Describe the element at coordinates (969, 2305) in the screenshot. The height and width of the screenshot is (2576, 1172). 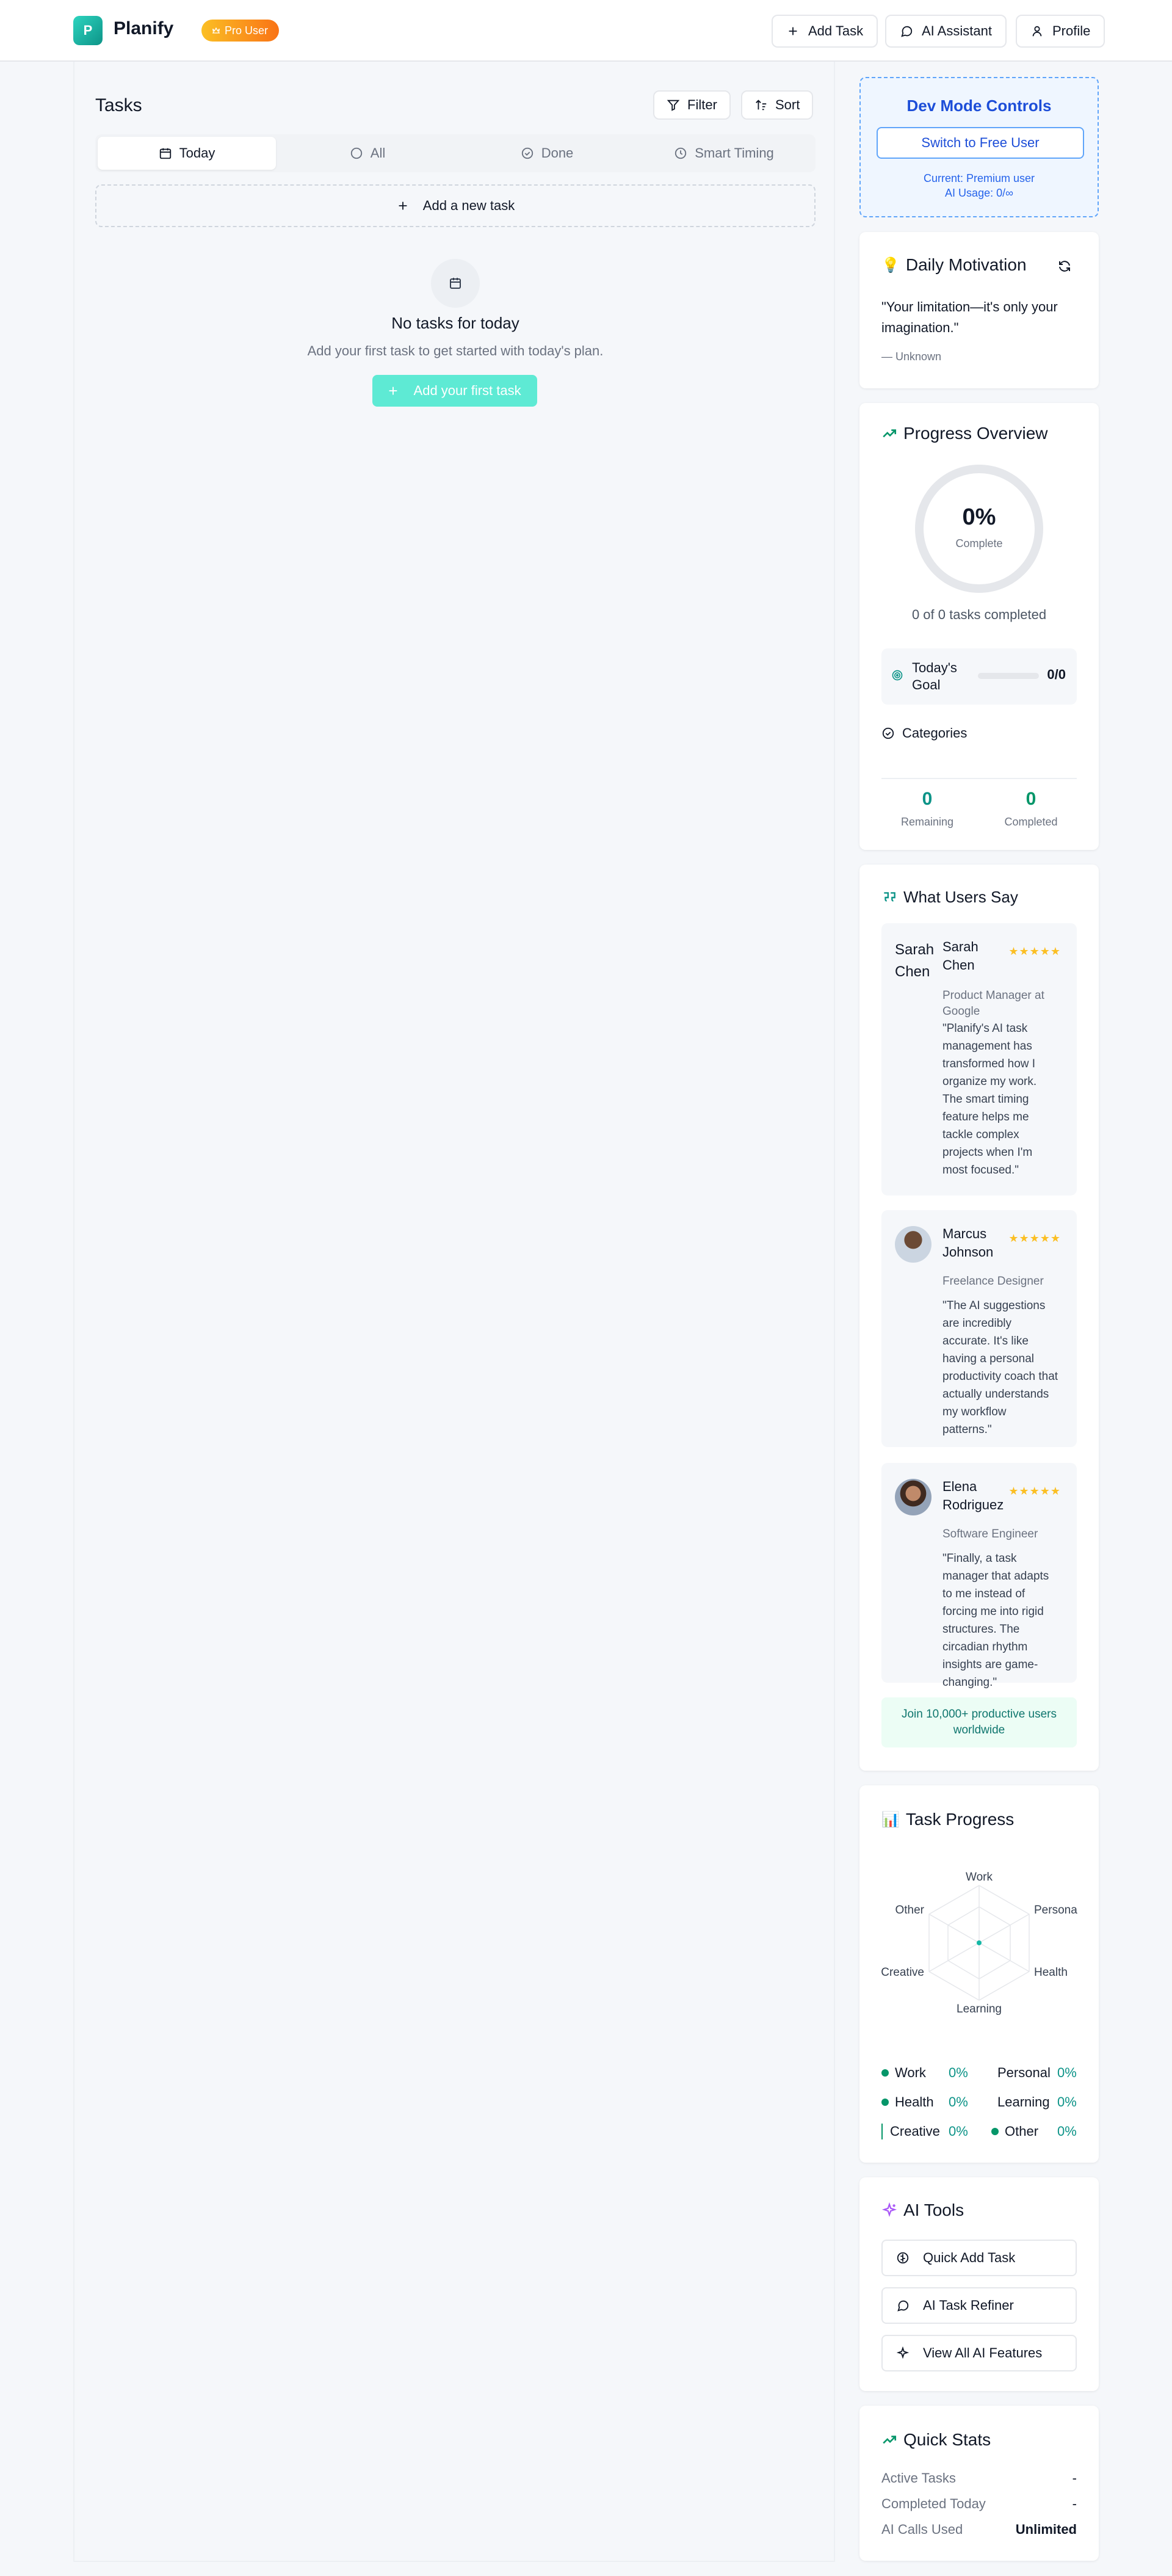
I see `ai-task-refiner-label: AI Task Refiner` at that location.